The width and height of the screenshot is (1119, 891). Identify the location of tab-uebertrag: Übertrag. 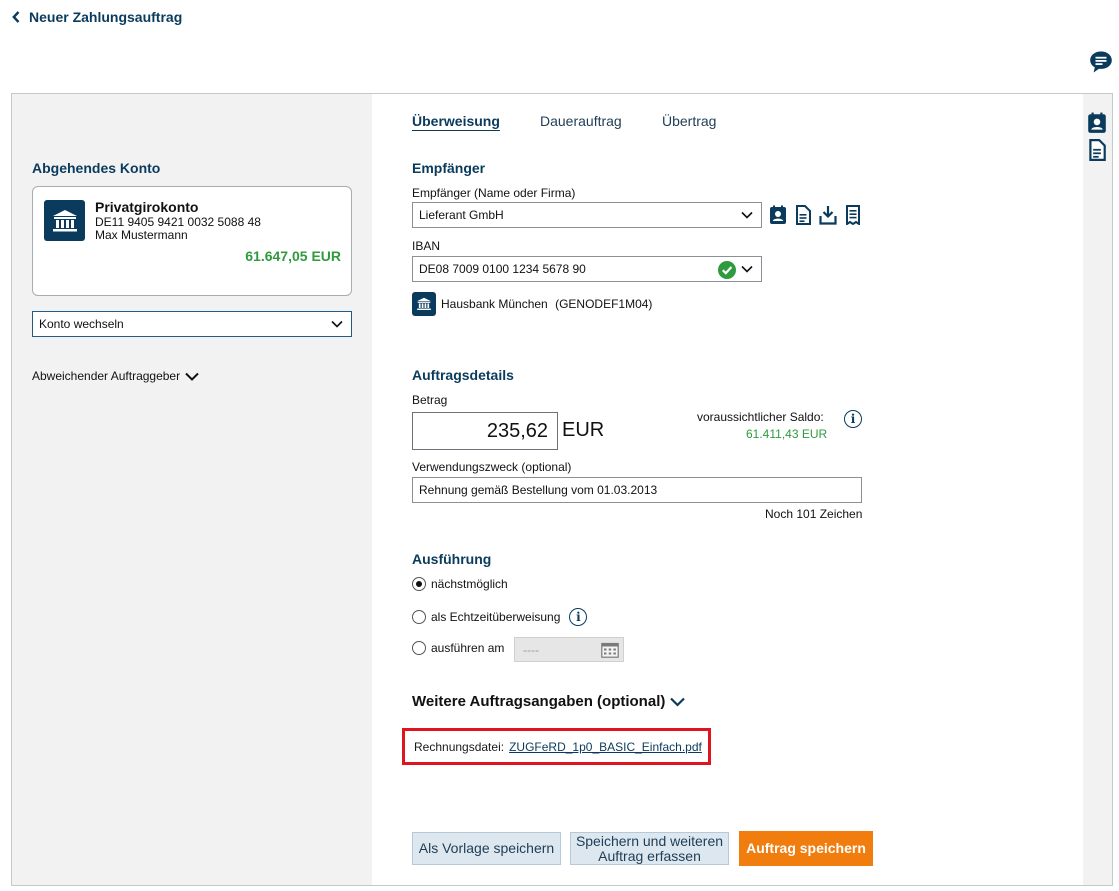
(689, 121).